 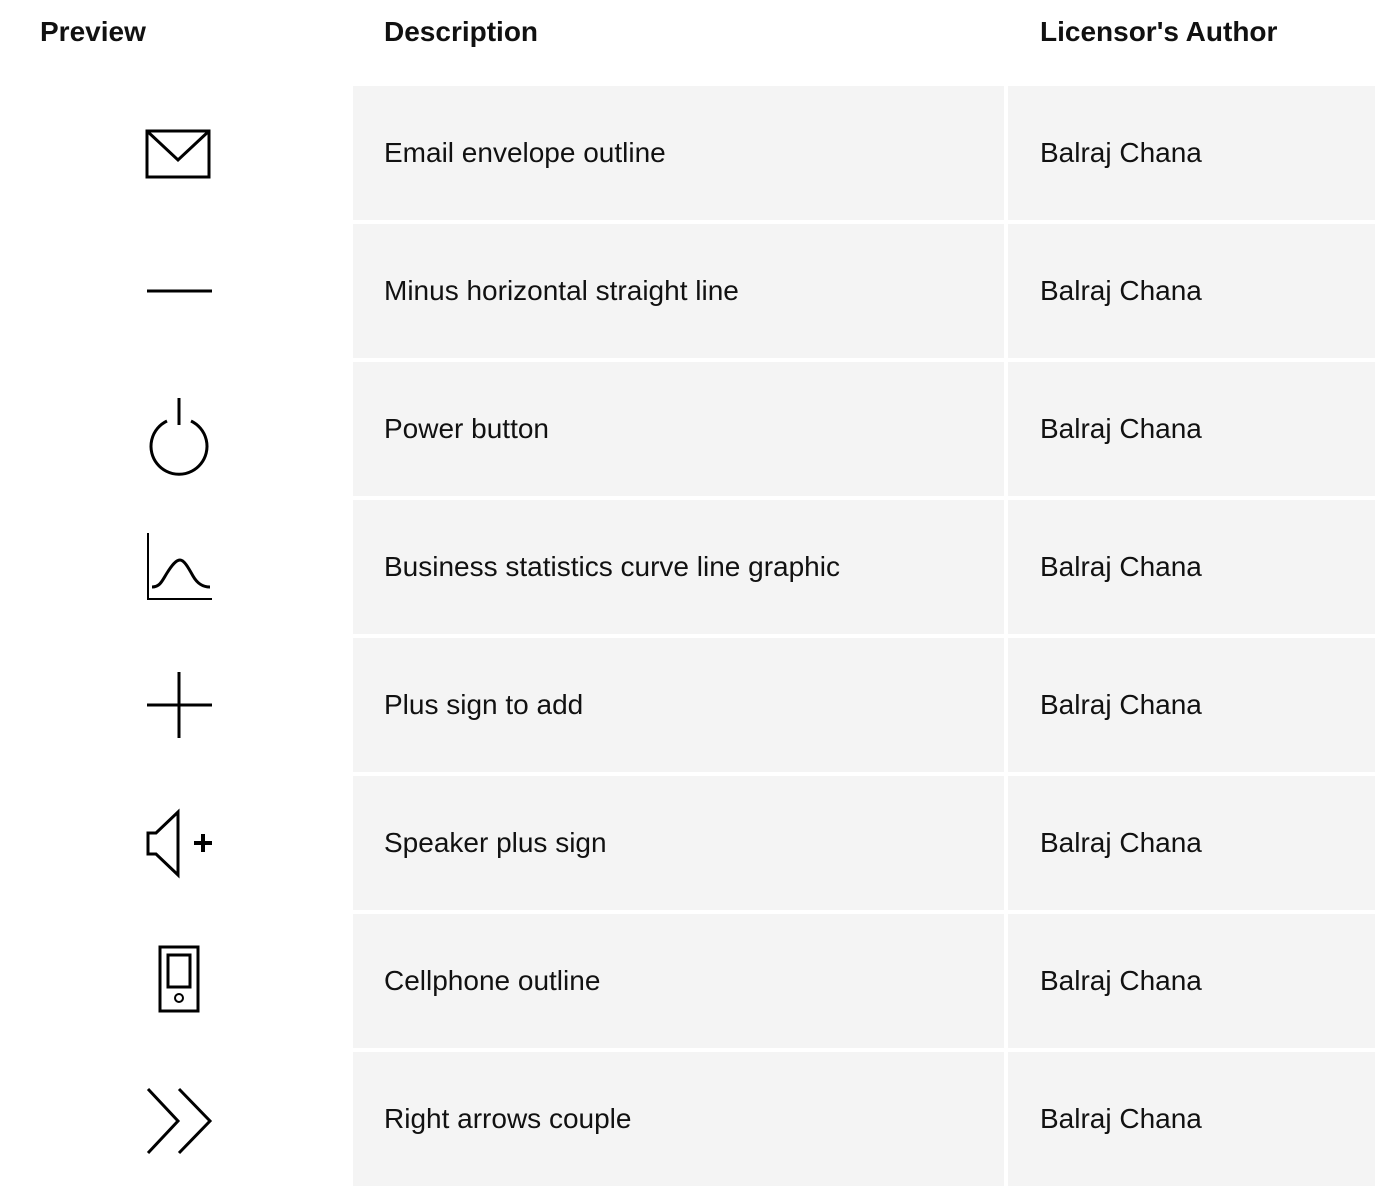 I want to click on plus-icon, so click(x=178, y=705).